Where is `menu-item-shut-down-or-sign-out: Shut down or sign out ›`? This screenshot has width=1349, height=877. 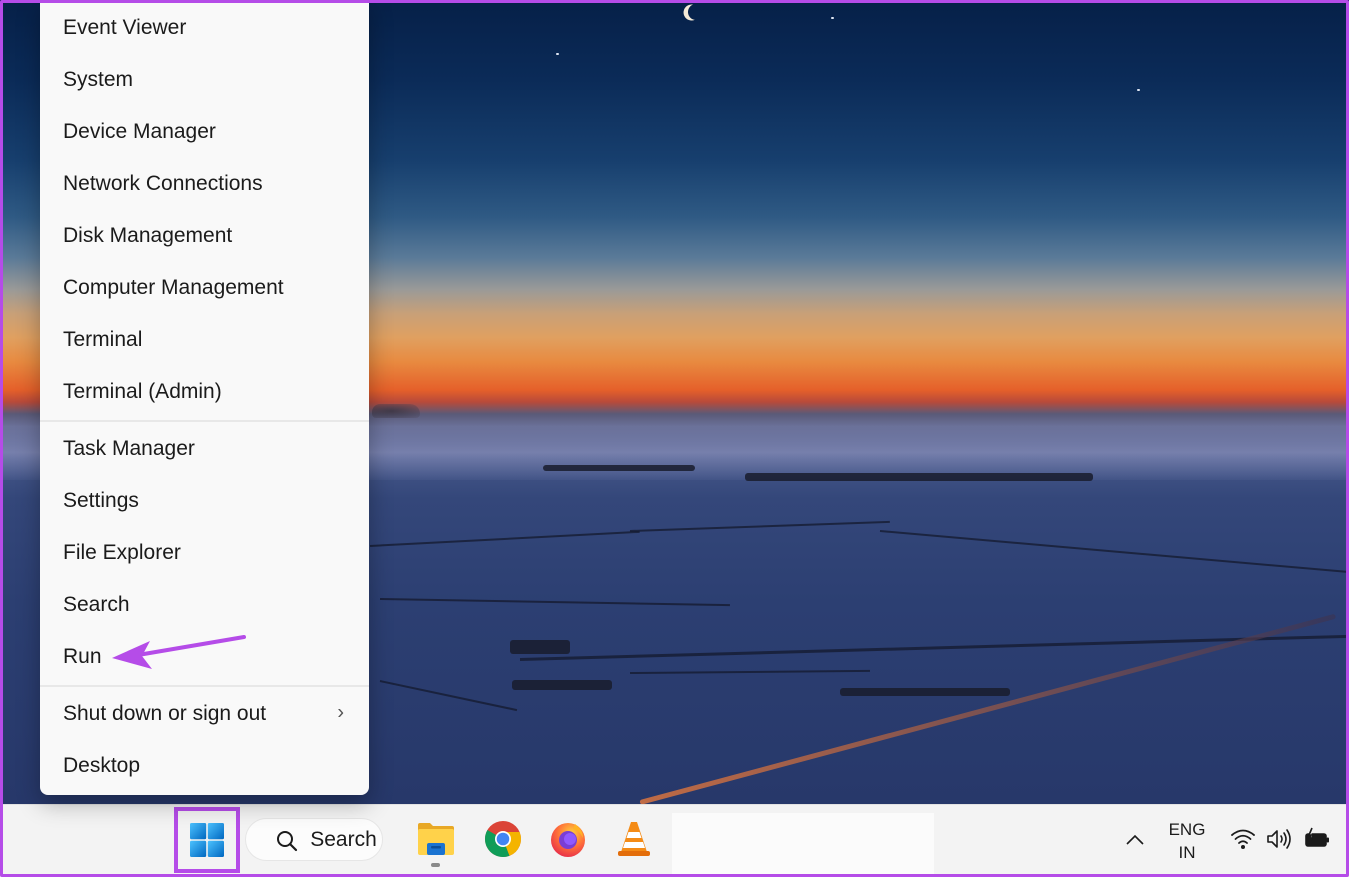
menu-item-shut-down-or-sign-out: Shut down or sign out › is located at coordinates (204, 714).